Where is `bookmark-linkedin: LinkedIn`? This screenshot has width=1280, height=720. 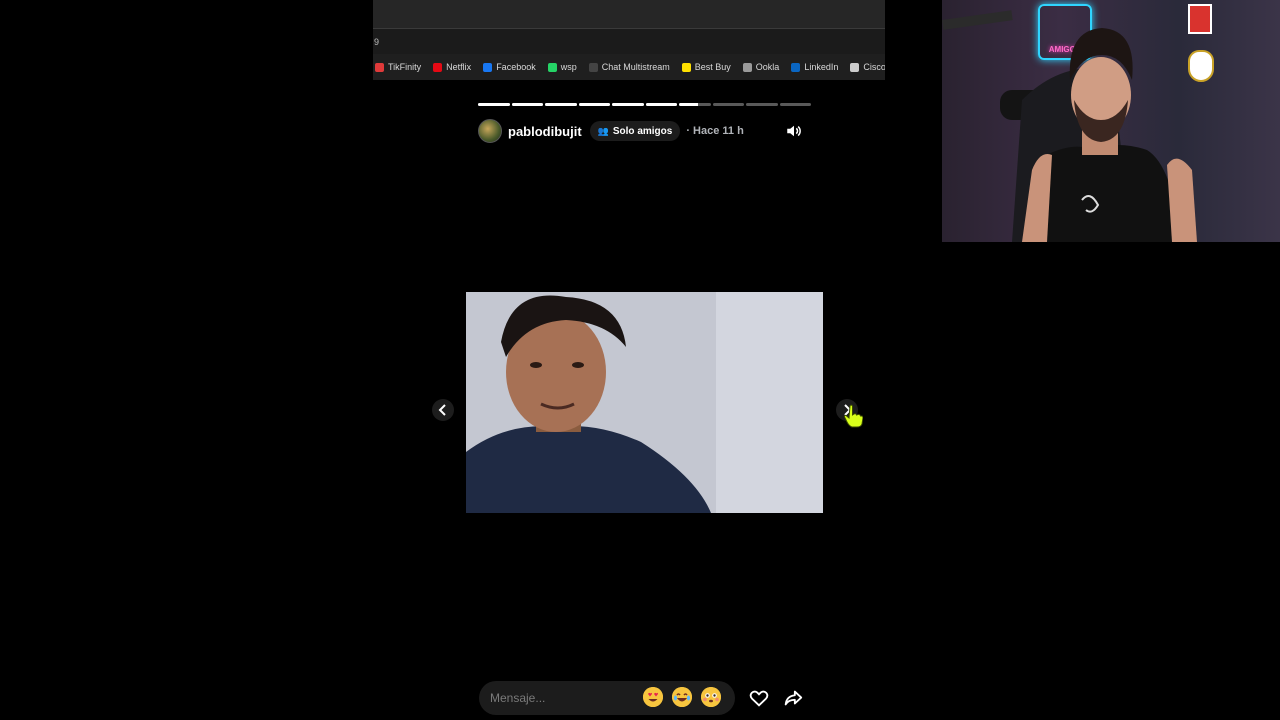
bookmark-linkedin: LinkedIn is located at coordinates (814, 67).